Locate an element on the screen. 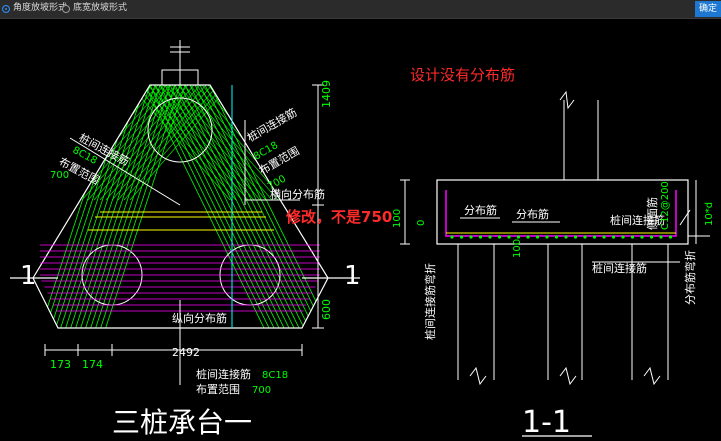 The width and height of the screenshot is (721, 441). option-bottom-width-slope: 底宽放坡形式 is located at coordinates (94, 8).